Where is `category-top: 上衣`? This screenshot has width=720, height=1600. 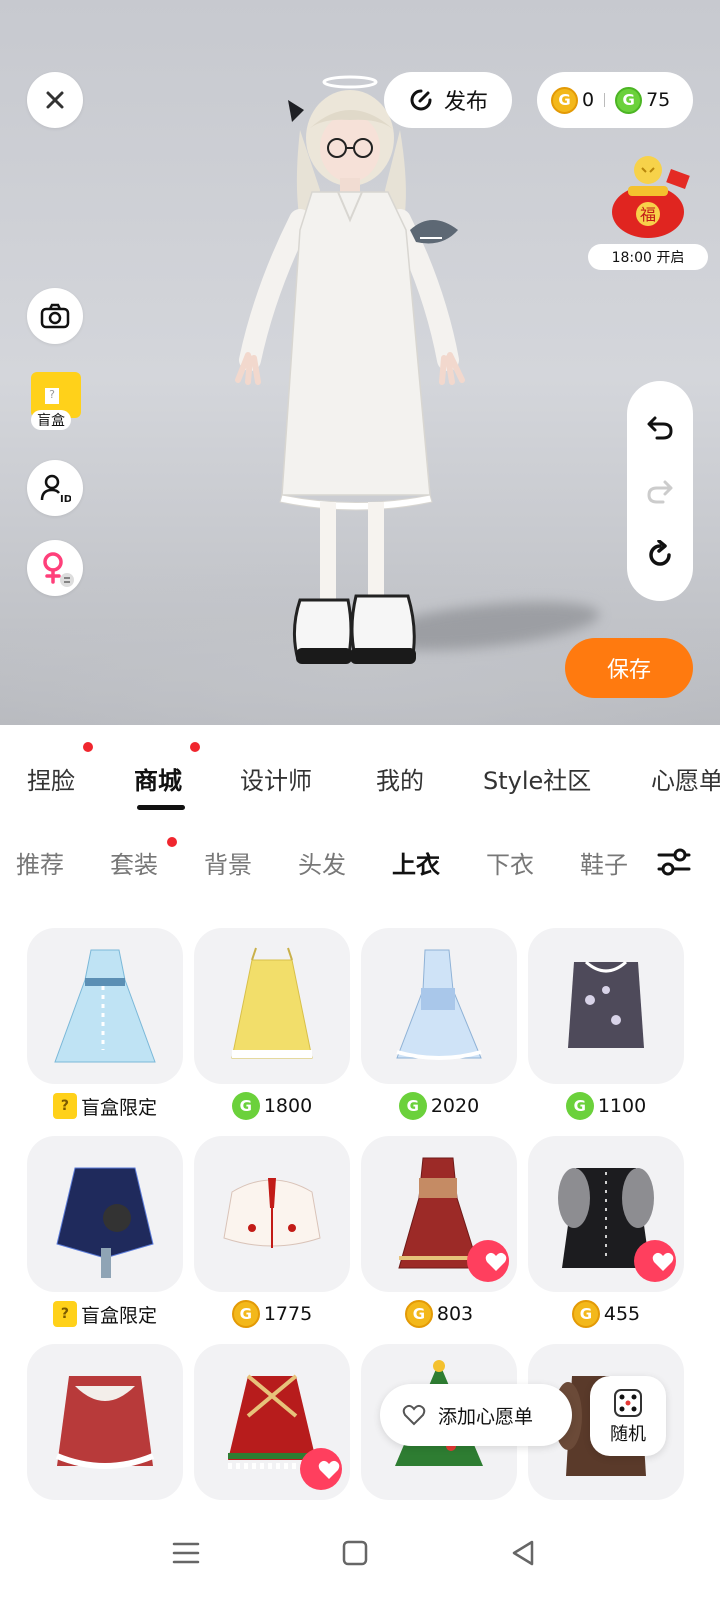
category-top: 上衣 is located at coordinates (416, 862).